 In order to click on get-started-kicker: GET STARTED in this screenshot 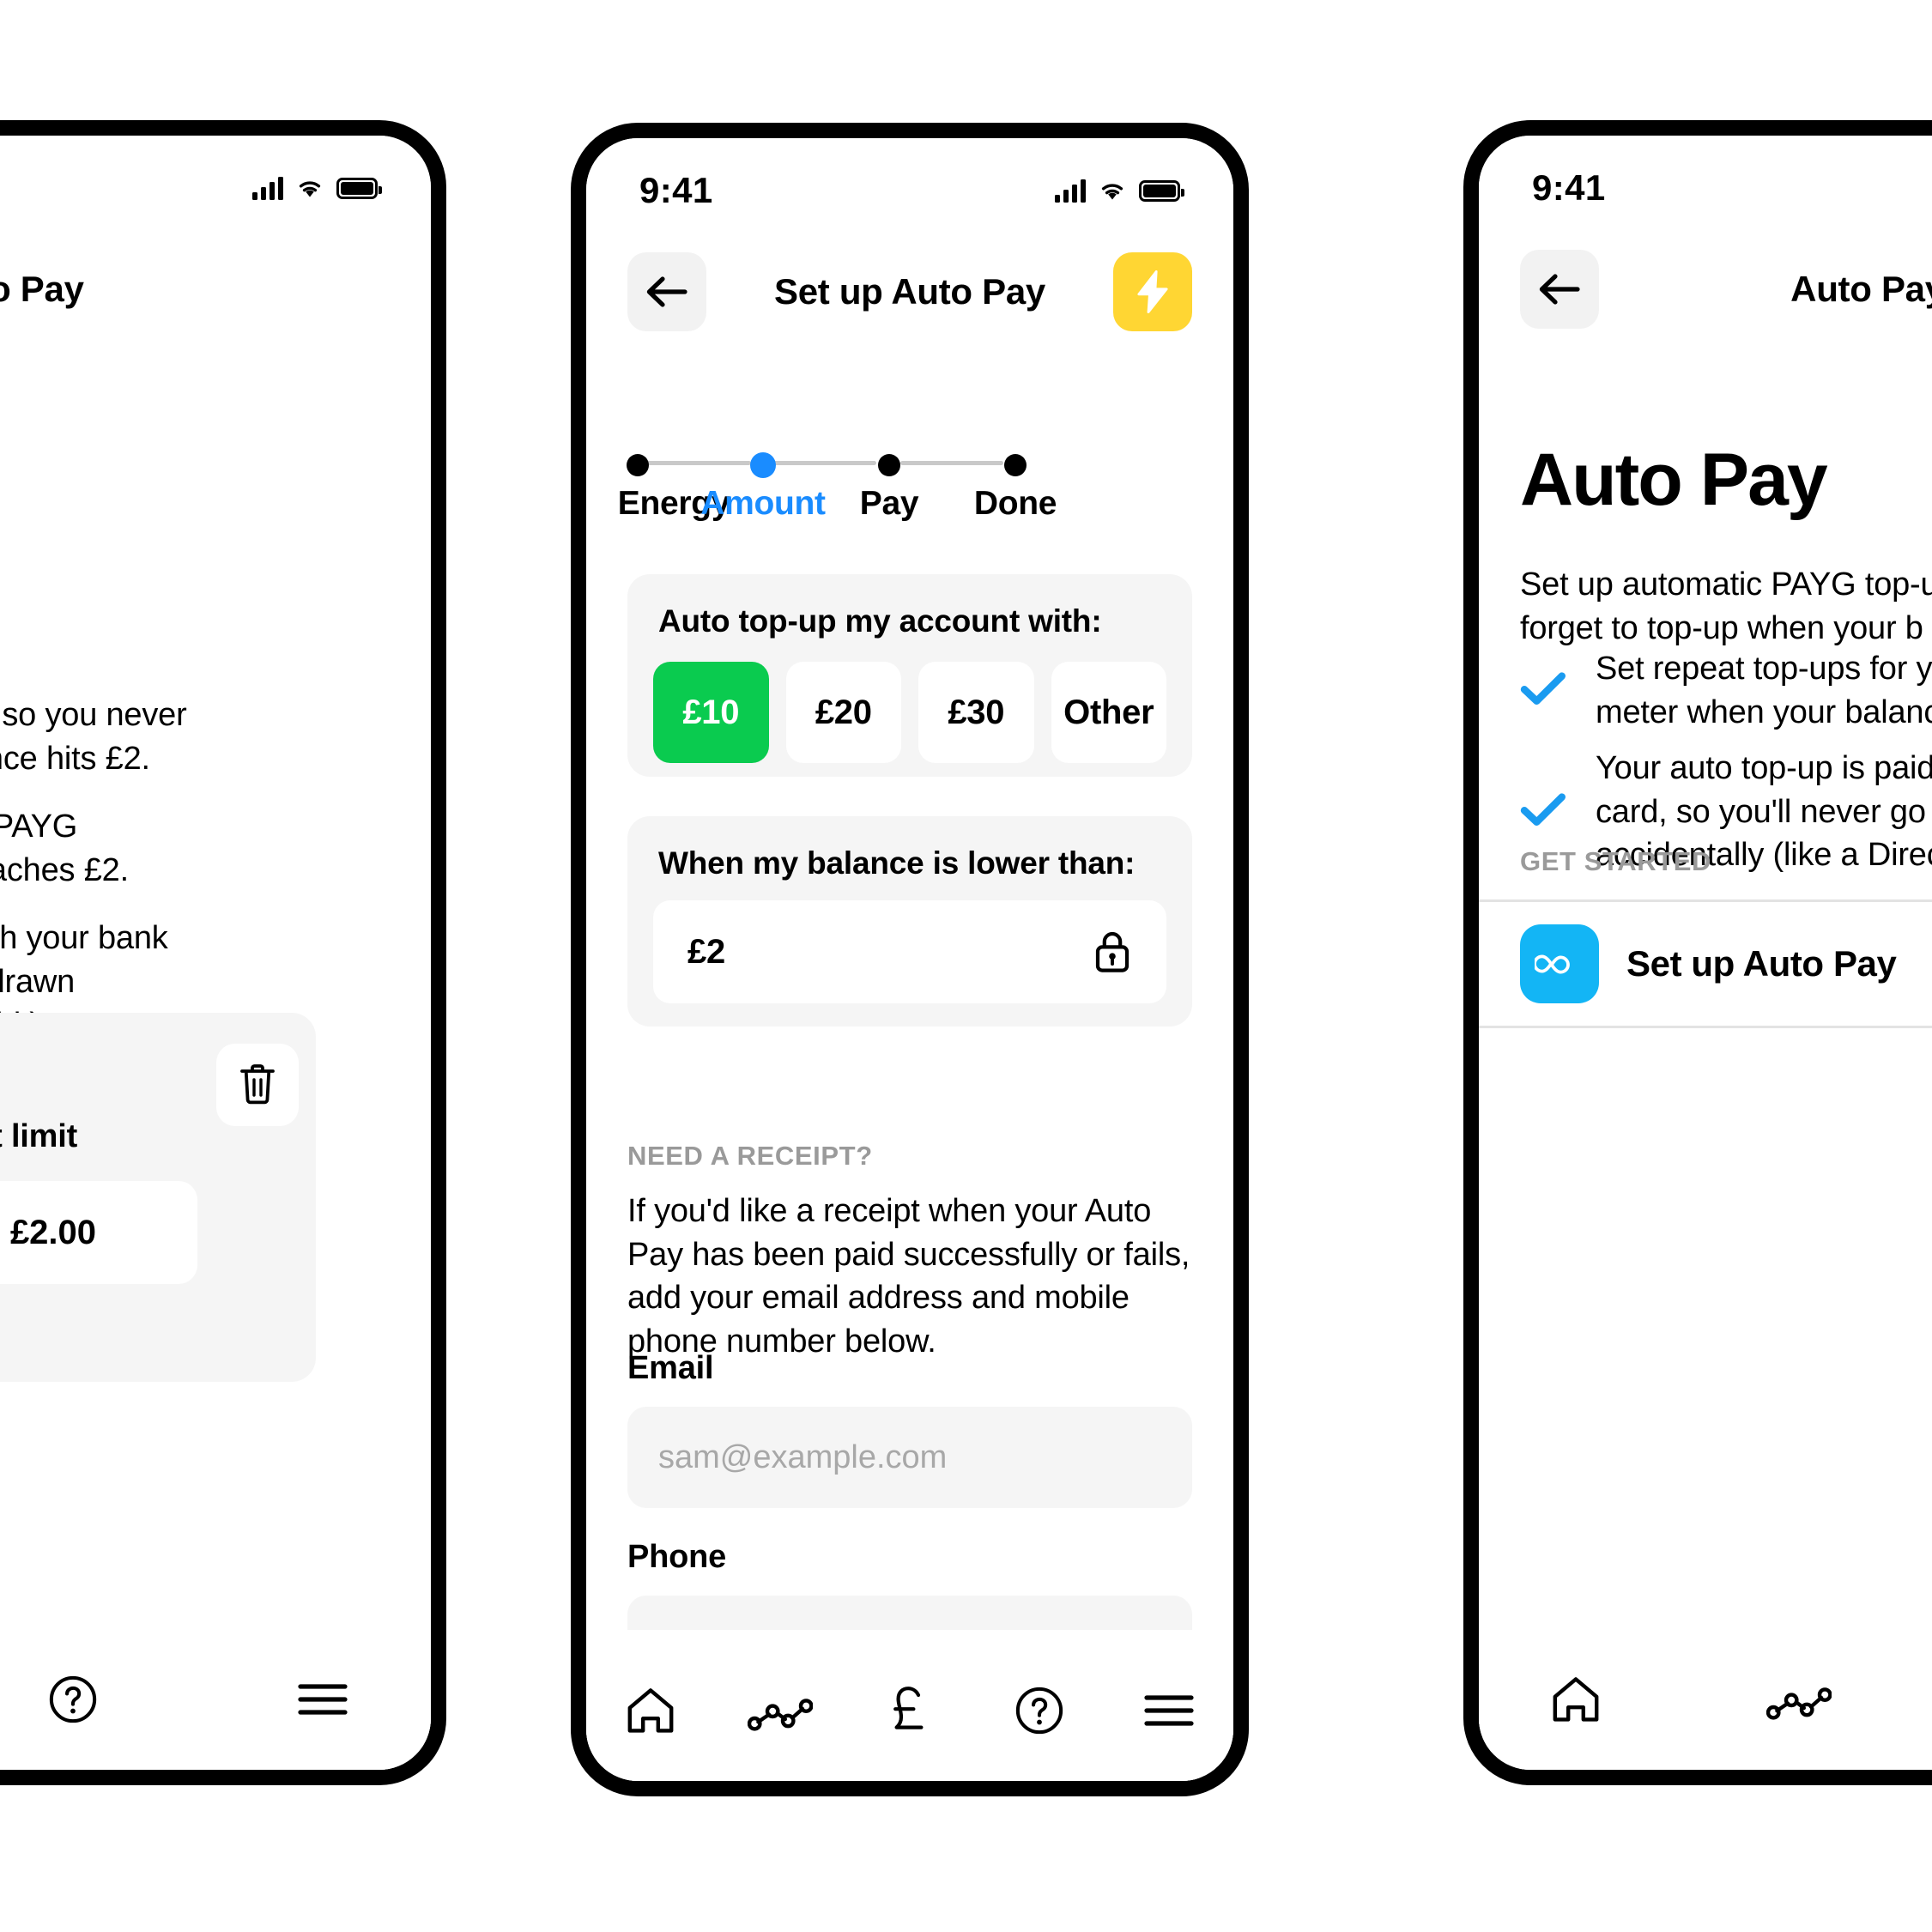, I will do `click(1616, 861)`.